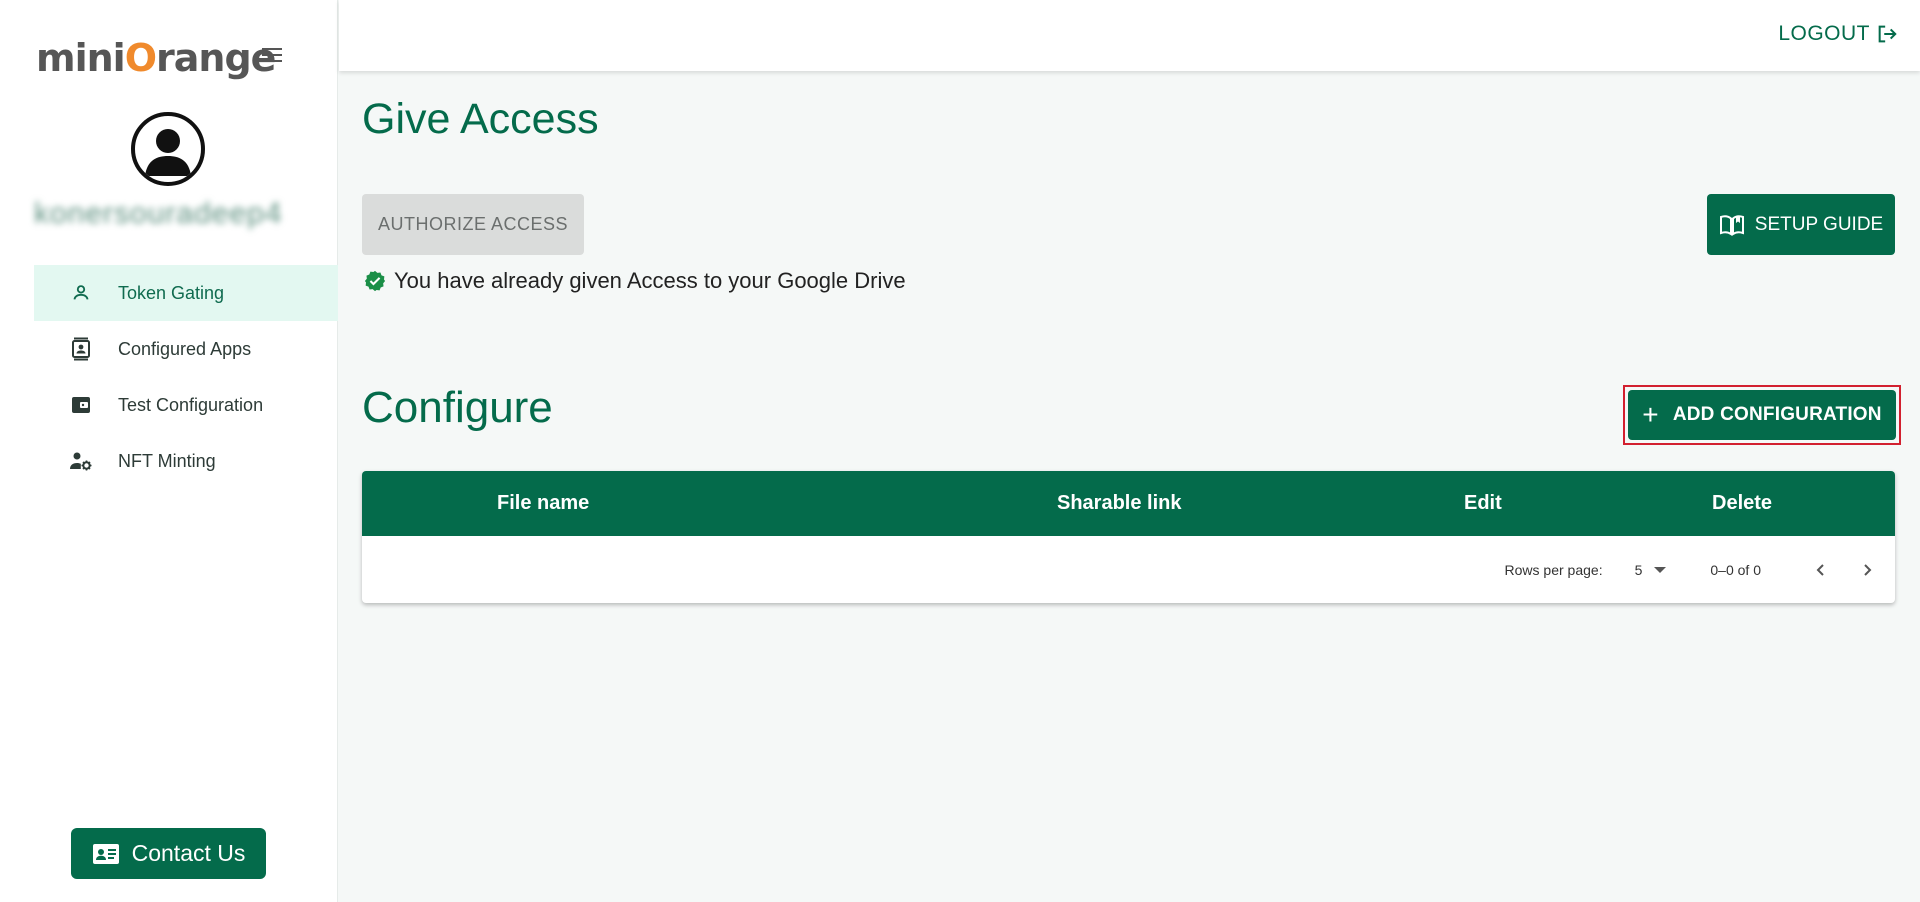  I want to click on sidebar-item-nft-minting: NFT Minting, so click(186, 461).